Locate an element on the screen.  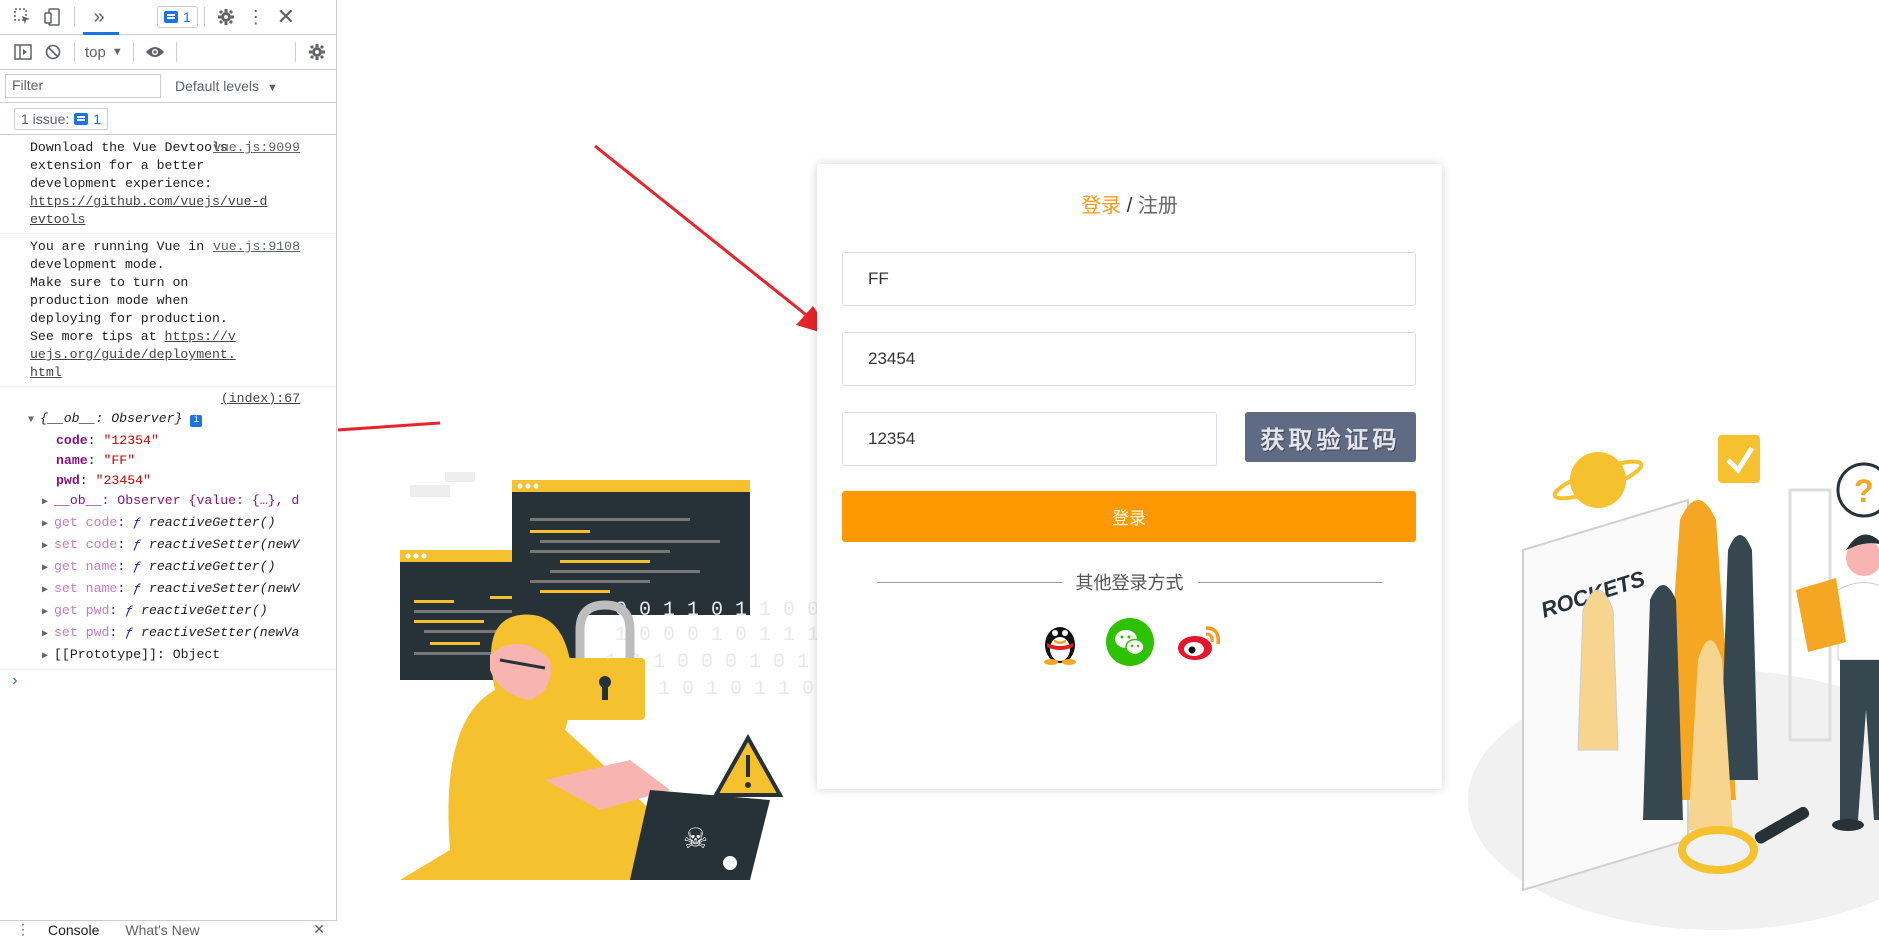
binary-line: 1 0 0 0 1 0 1 1 1 0 0 0 is located at coordinates (717, 635).